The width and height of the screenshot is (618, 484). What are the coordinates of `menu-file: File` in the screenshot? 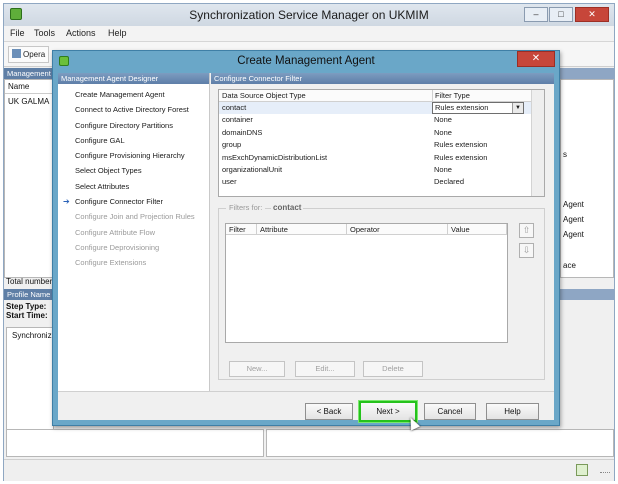 It's located at (17, 33).